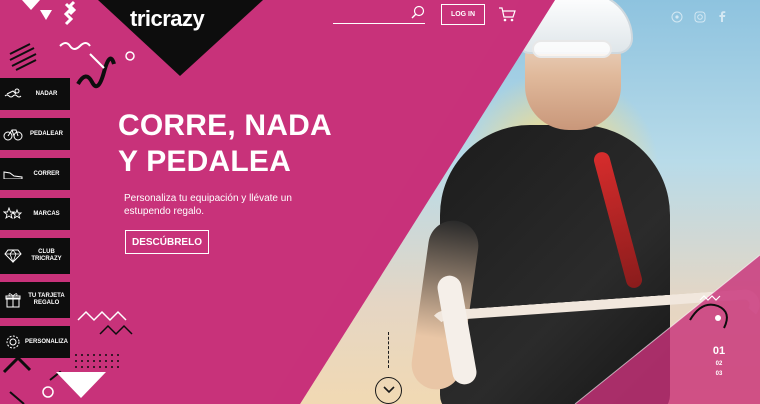  I want to click on slide-pager: 01 02 03, so click(719, 361).